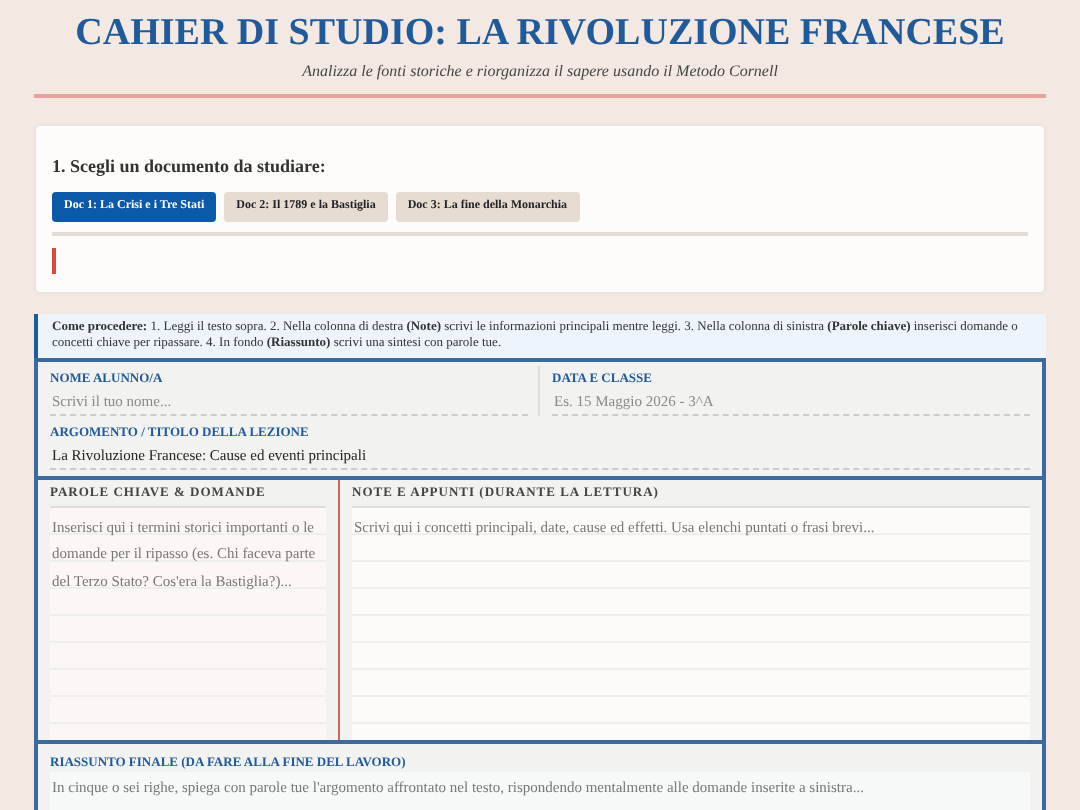 Image resolution: width=1080 pixels, height=810 pixels. What do you see at coordinates (54, 260) in the screenshot?
I see `text-cursor-marker` at bounding box center [54, 260].